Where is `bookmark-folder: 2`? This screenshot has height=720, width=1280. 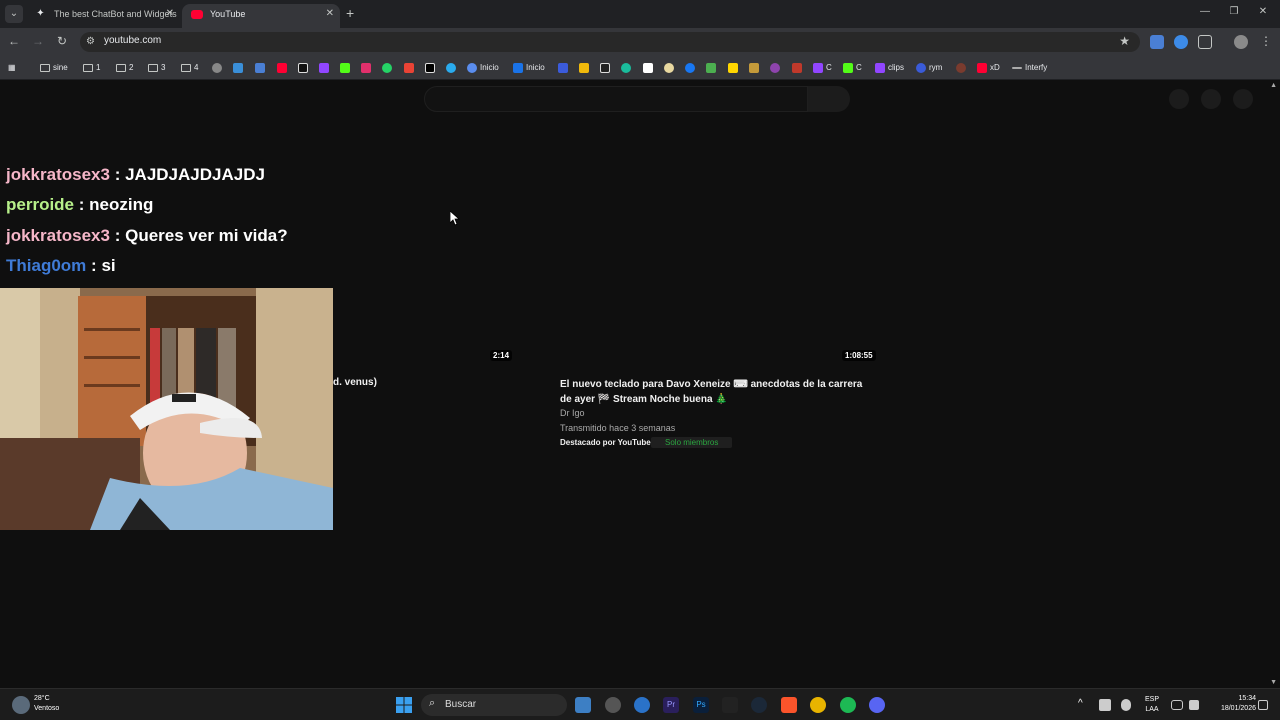
bookmark-folder: 2 is located at coordinates (124, 68).